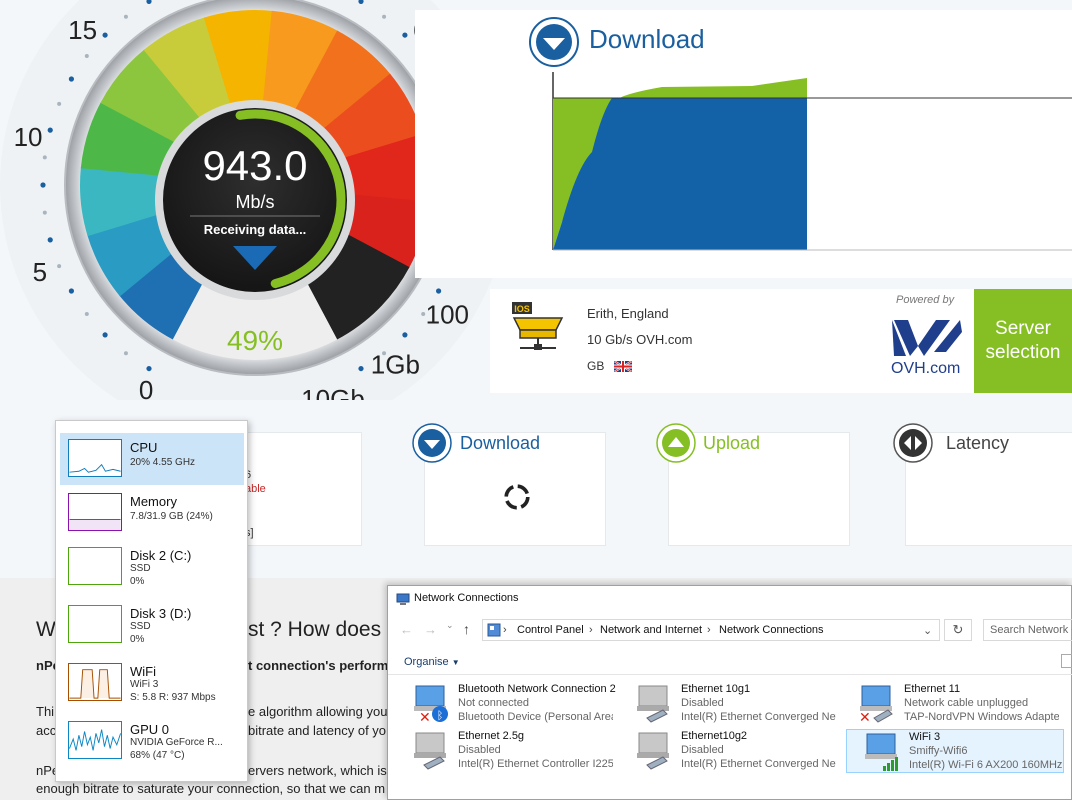  What do you see at coordinates (440, 715) in the screenshot?
I see `svg-text: ᛒ` at bounding box center [440, 715].